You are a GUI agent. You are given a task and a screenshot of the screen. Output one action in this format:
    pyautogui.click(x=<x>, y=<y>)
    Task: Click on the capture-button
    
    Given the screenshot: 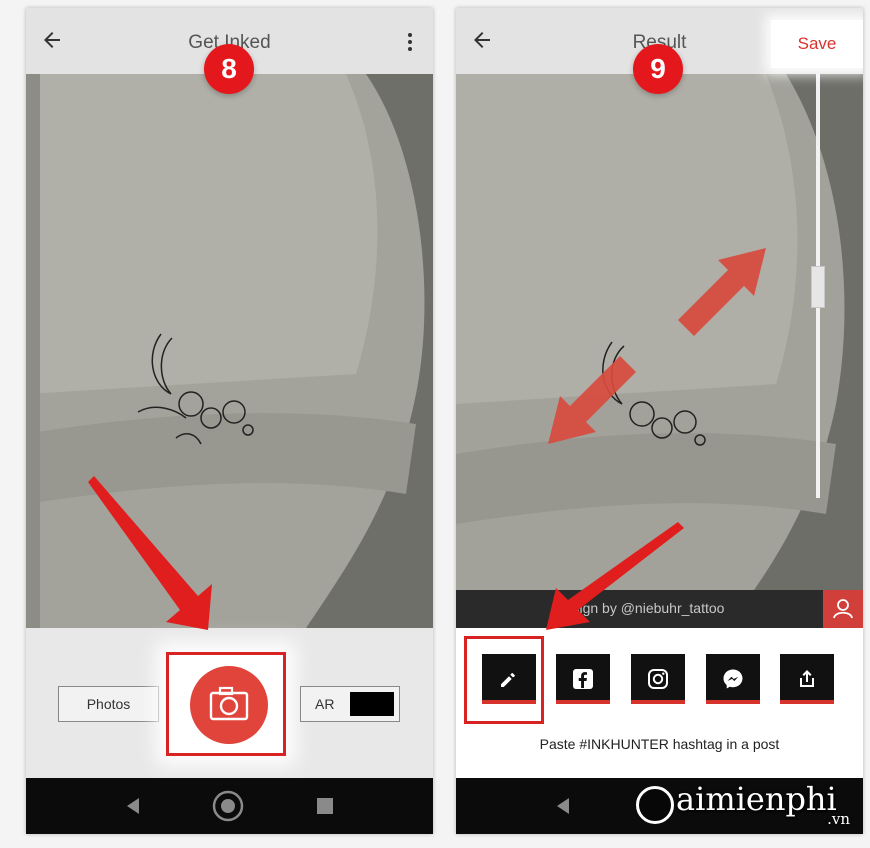 What is the action you would take?
    pyautogui.click(x=229, y=705)
    